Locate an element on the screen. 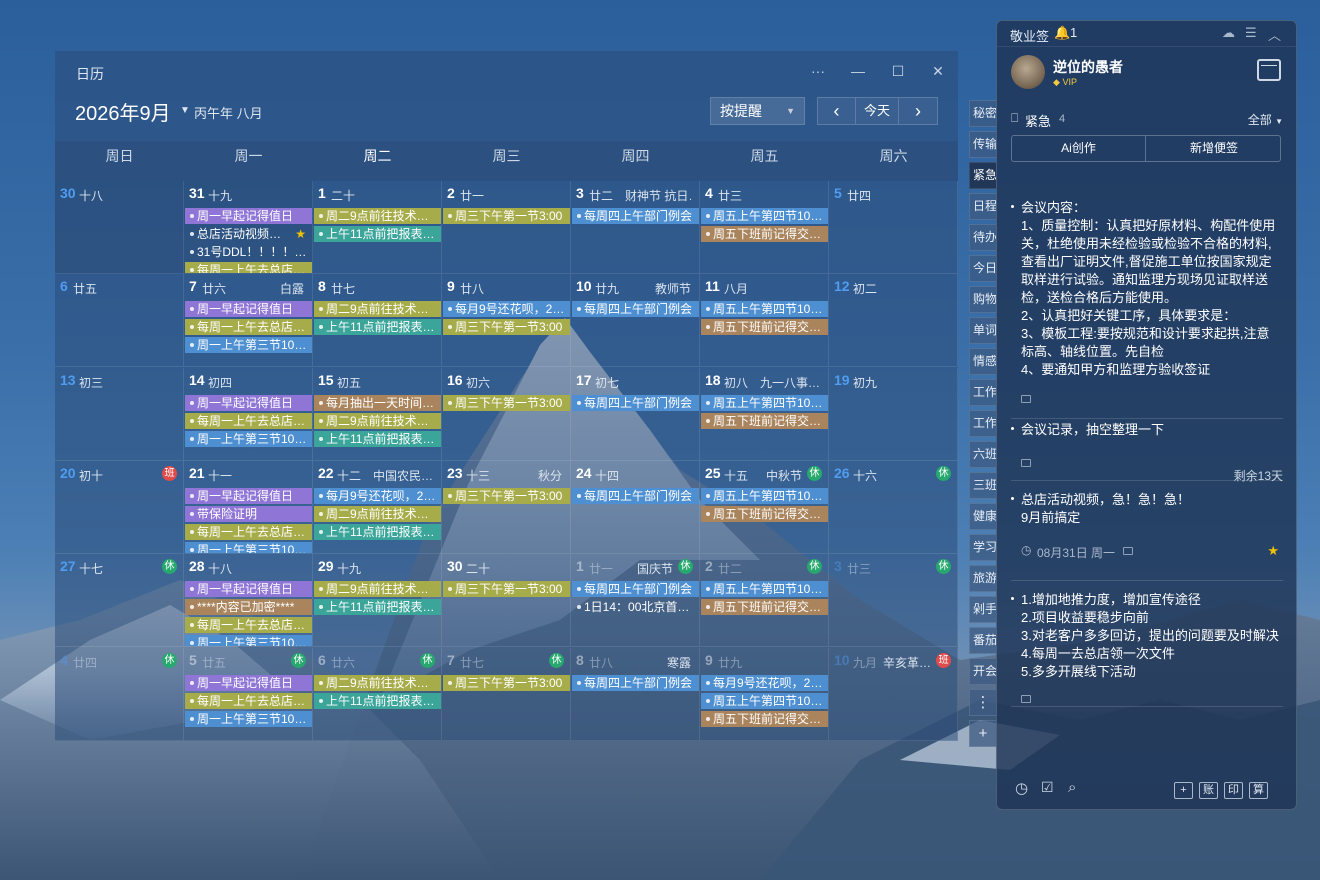 Image resolution: width=1320 pixels, height=880 pixels. toolbar-button: 账 is located at coordinates (1208, 790).